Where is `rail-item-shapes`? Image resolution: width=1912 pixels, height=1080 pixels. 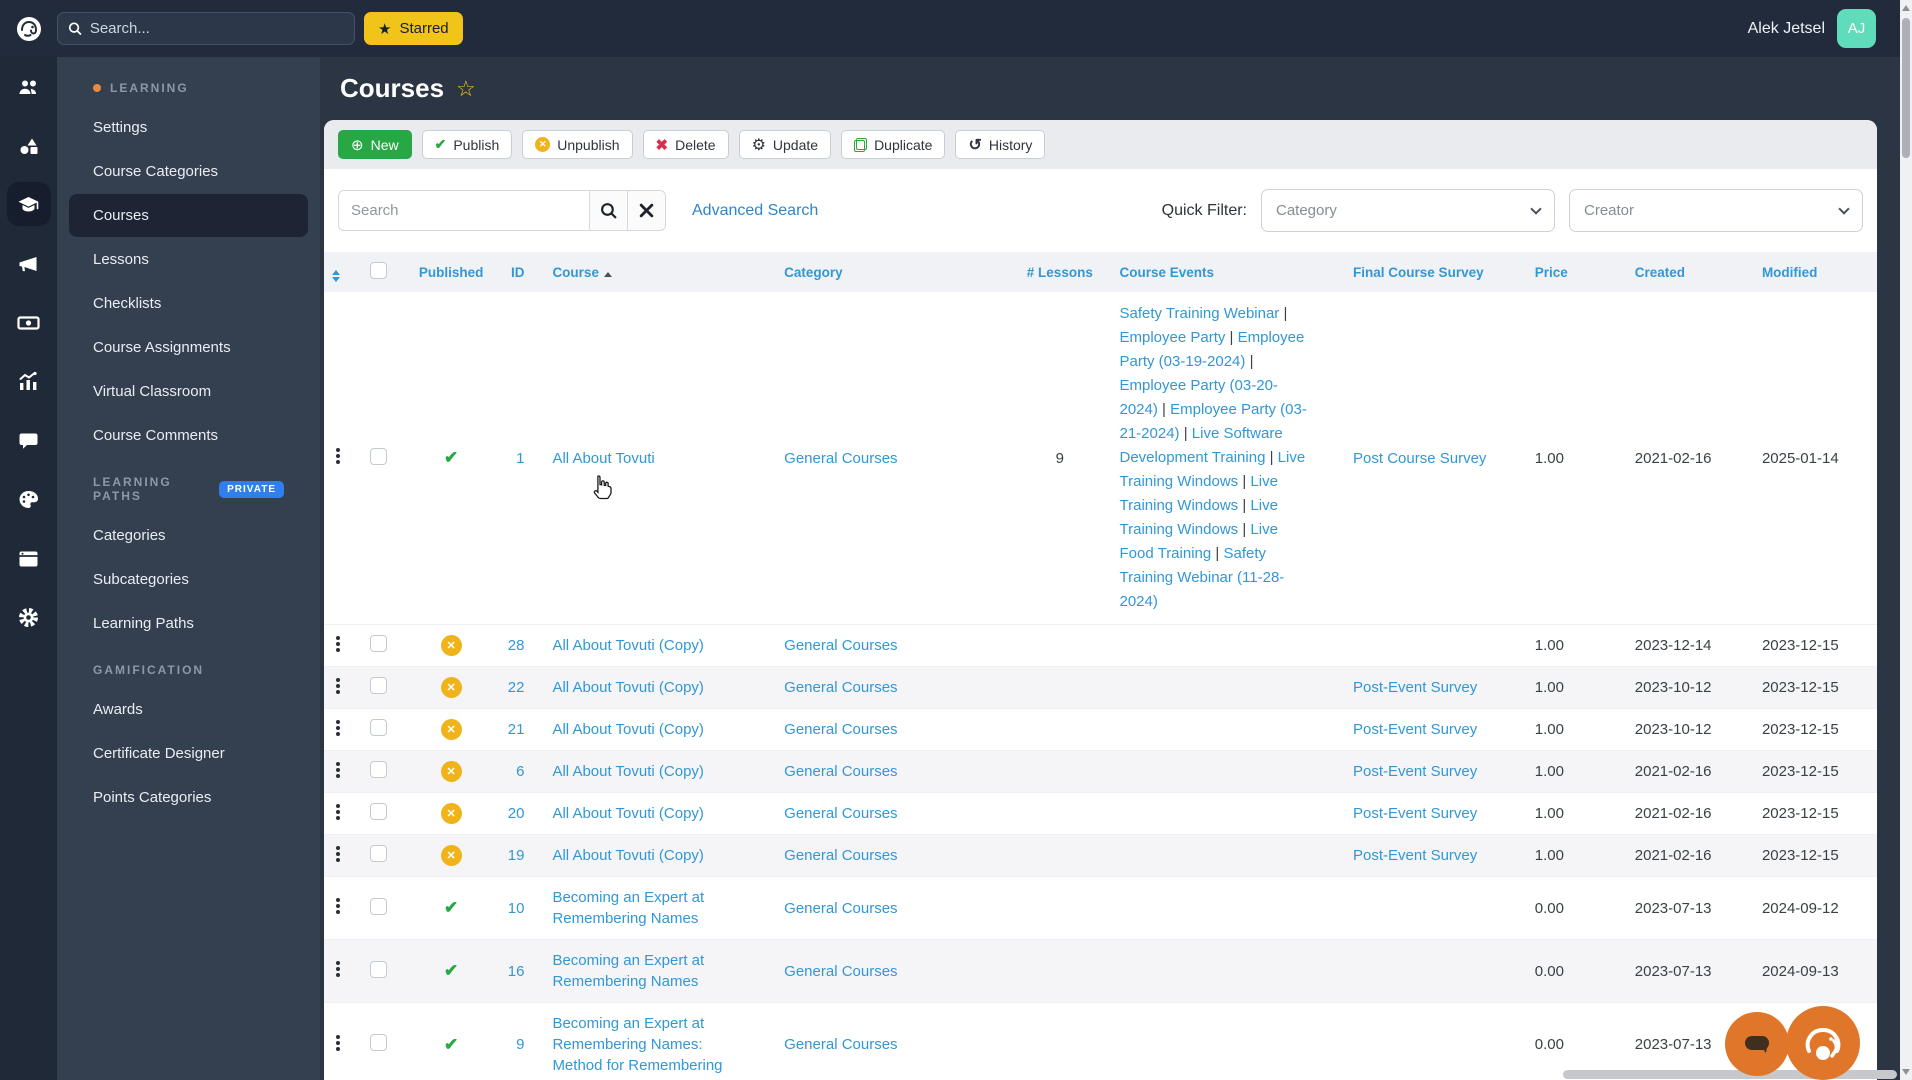
rail-item-shapes is located at coordinates (29, 145).